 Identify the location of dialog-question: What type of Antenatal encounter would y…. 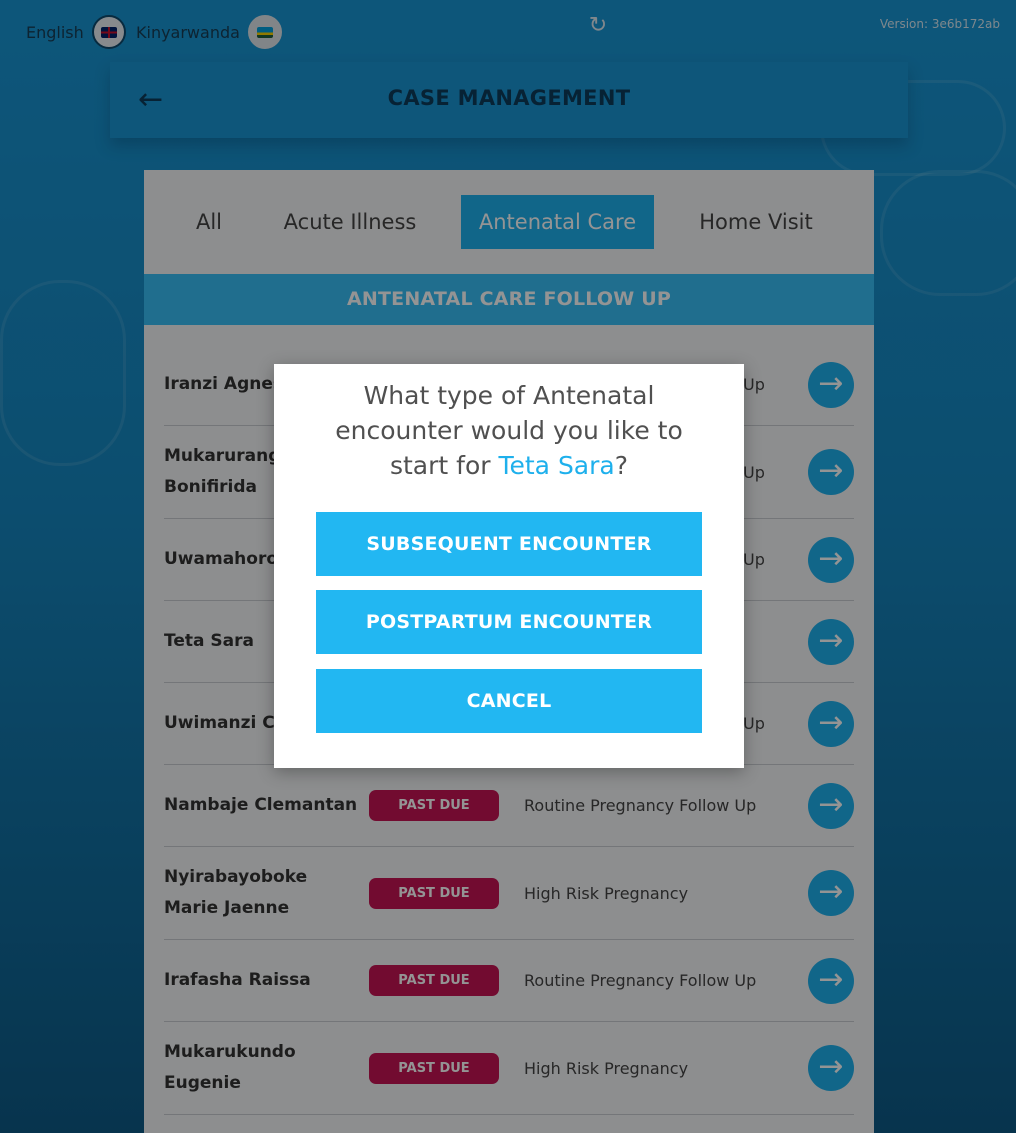
(509, 430).